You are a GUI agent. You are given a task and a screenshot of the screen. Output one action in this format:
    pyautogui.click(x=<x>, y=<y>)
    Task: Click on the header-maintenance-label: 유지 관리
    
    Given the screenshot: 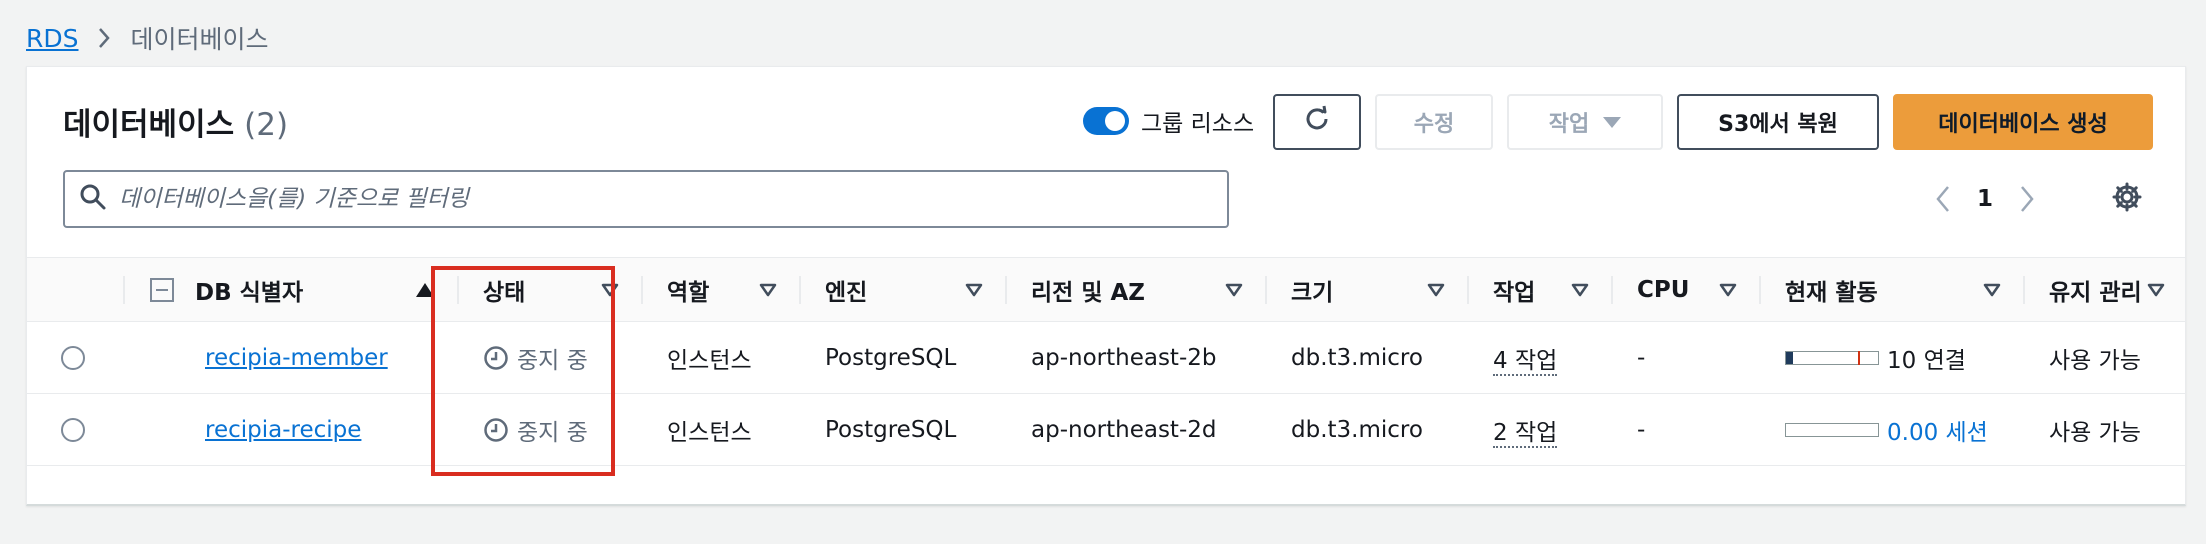 What is the action you would take?
    pyautogui.click(x=2095, y=292)
    